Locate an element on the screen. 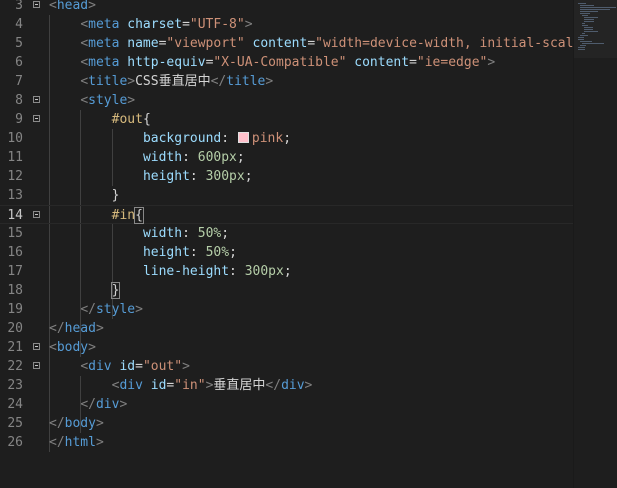  code-line: 25 </body> is located at coordinates (286, 423).